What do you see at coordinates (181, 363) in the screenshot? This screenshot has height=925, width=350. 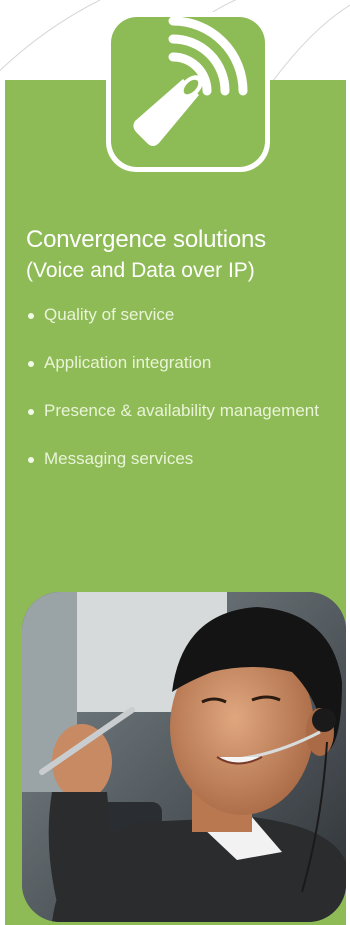 I see `feature-item: Application integration` at bounding box center [181, 363].